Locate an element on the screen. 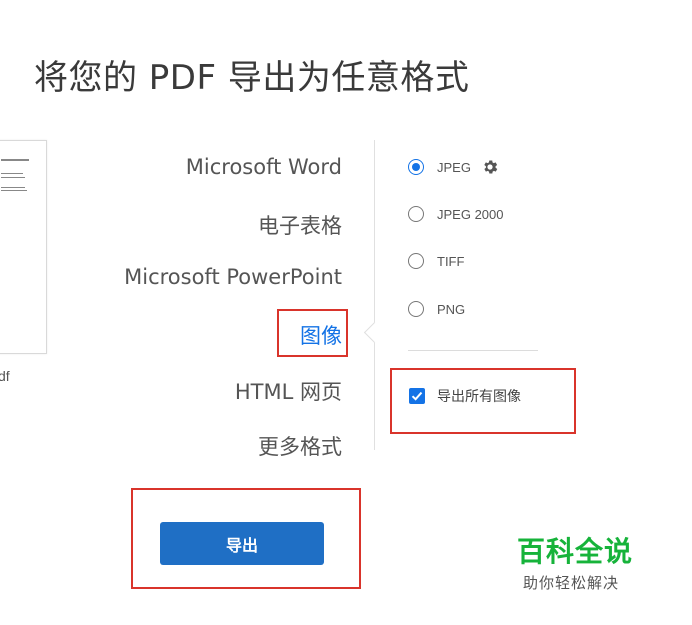 The image size is (692, 625). radio-label: JPEG 2000 is located at coordinates (470, 214).